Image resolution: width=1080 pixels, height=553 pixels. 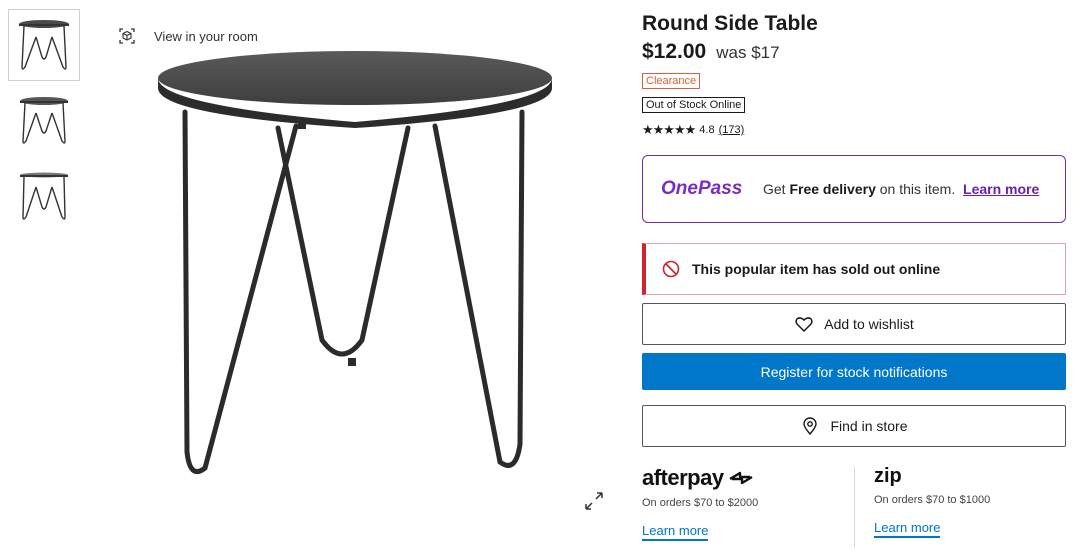 What do you see at coordinates (804, 325) in the screenshot?
I see `heart-icon` at bounding box center [804, 325].